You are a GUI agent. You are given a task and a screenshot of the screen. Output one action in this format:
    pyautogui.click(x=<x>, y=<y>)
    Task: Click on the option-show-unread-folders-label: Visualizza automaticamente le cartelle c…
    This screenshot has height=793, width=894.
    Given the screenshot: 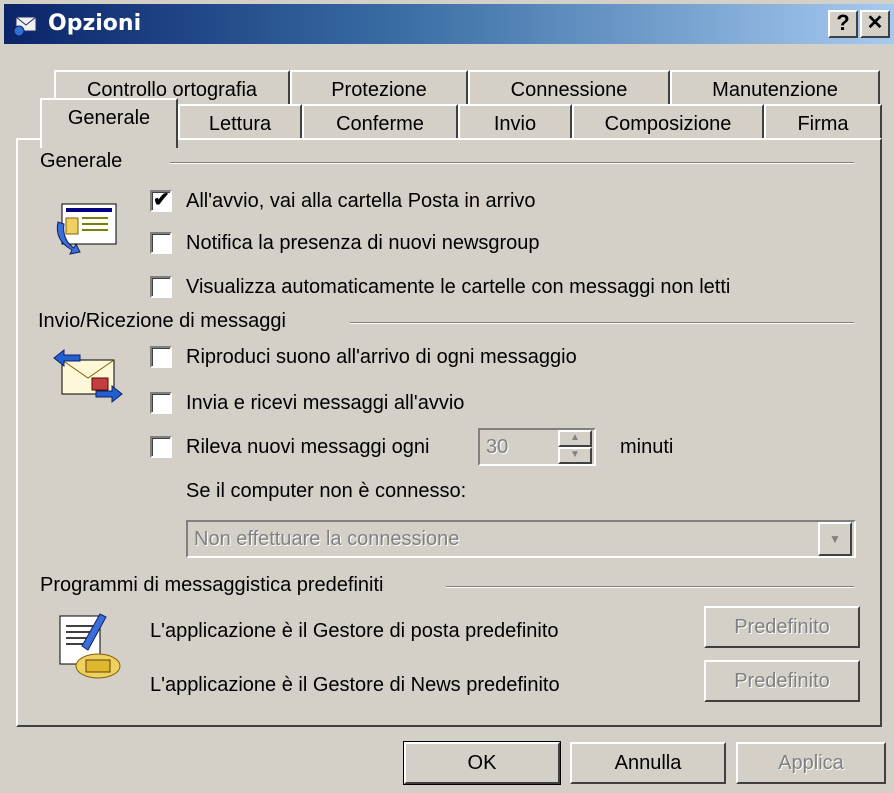 What is the action you would take?
    pyautogui.click(x=458, y=287)
    